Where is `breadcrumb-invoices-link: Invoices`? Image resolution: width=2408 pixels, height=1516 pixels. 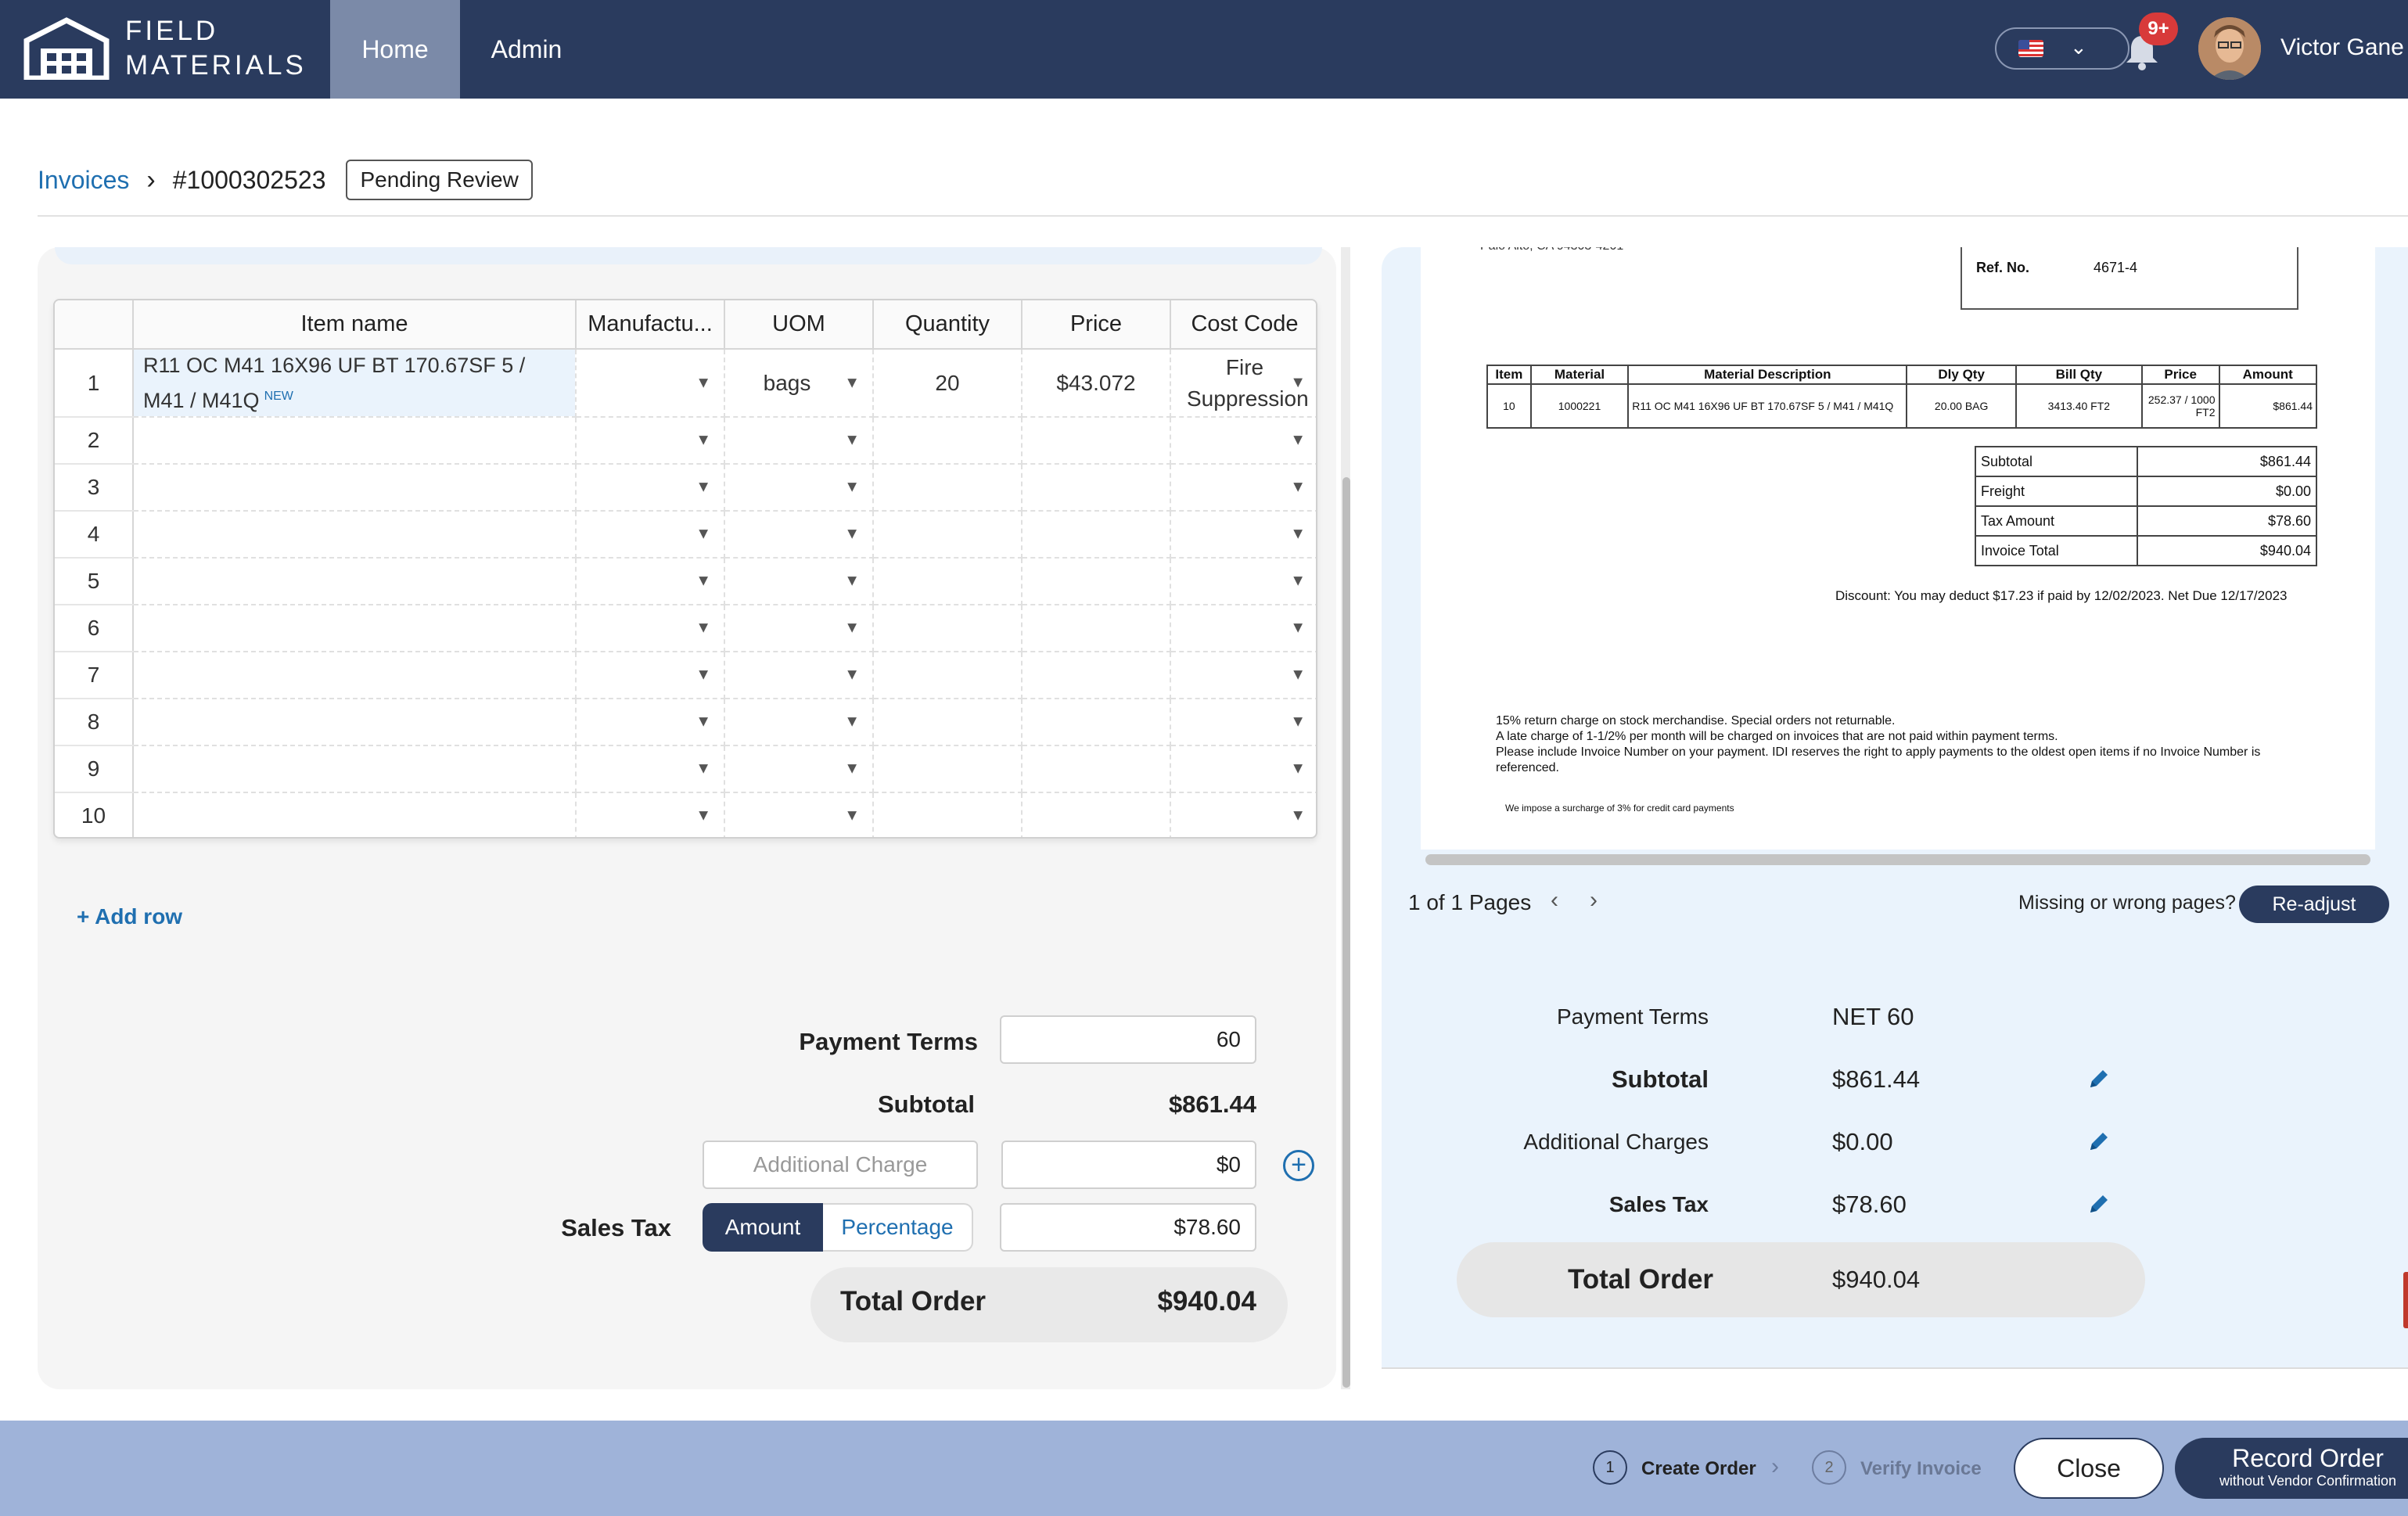
breadcrumb-invoices-link: Invoices is located at coordinates (83, 180).